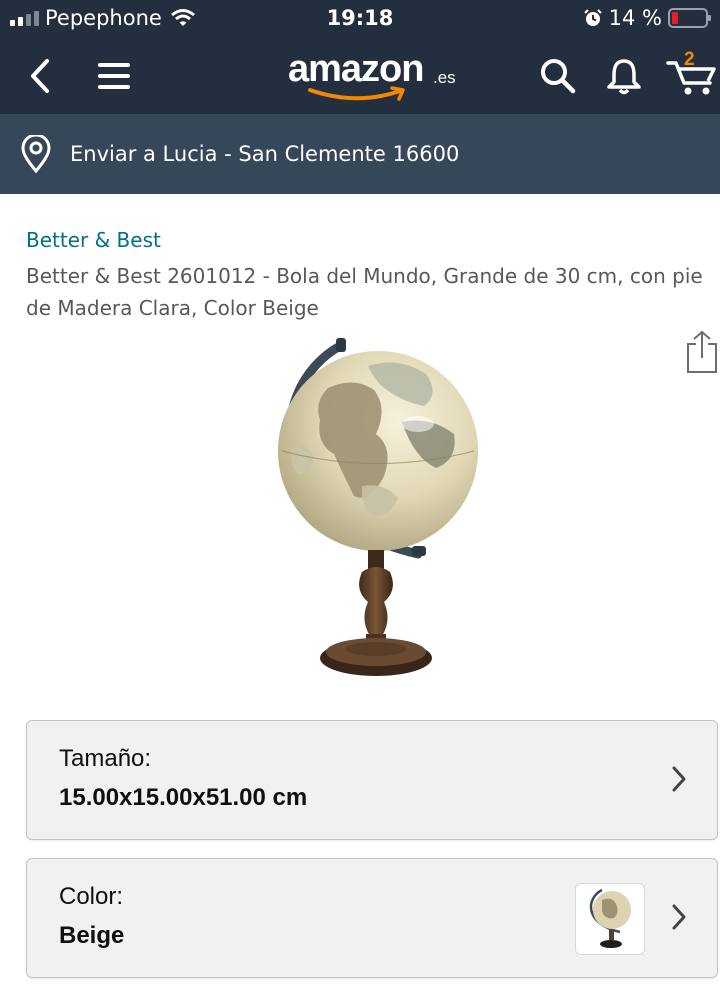 This screenshot has width=720, height=993. What do you see at coordinates (635, 18) in the screenshot?
I see `battery-percent: 14 %` at bounding box center [635, 18].